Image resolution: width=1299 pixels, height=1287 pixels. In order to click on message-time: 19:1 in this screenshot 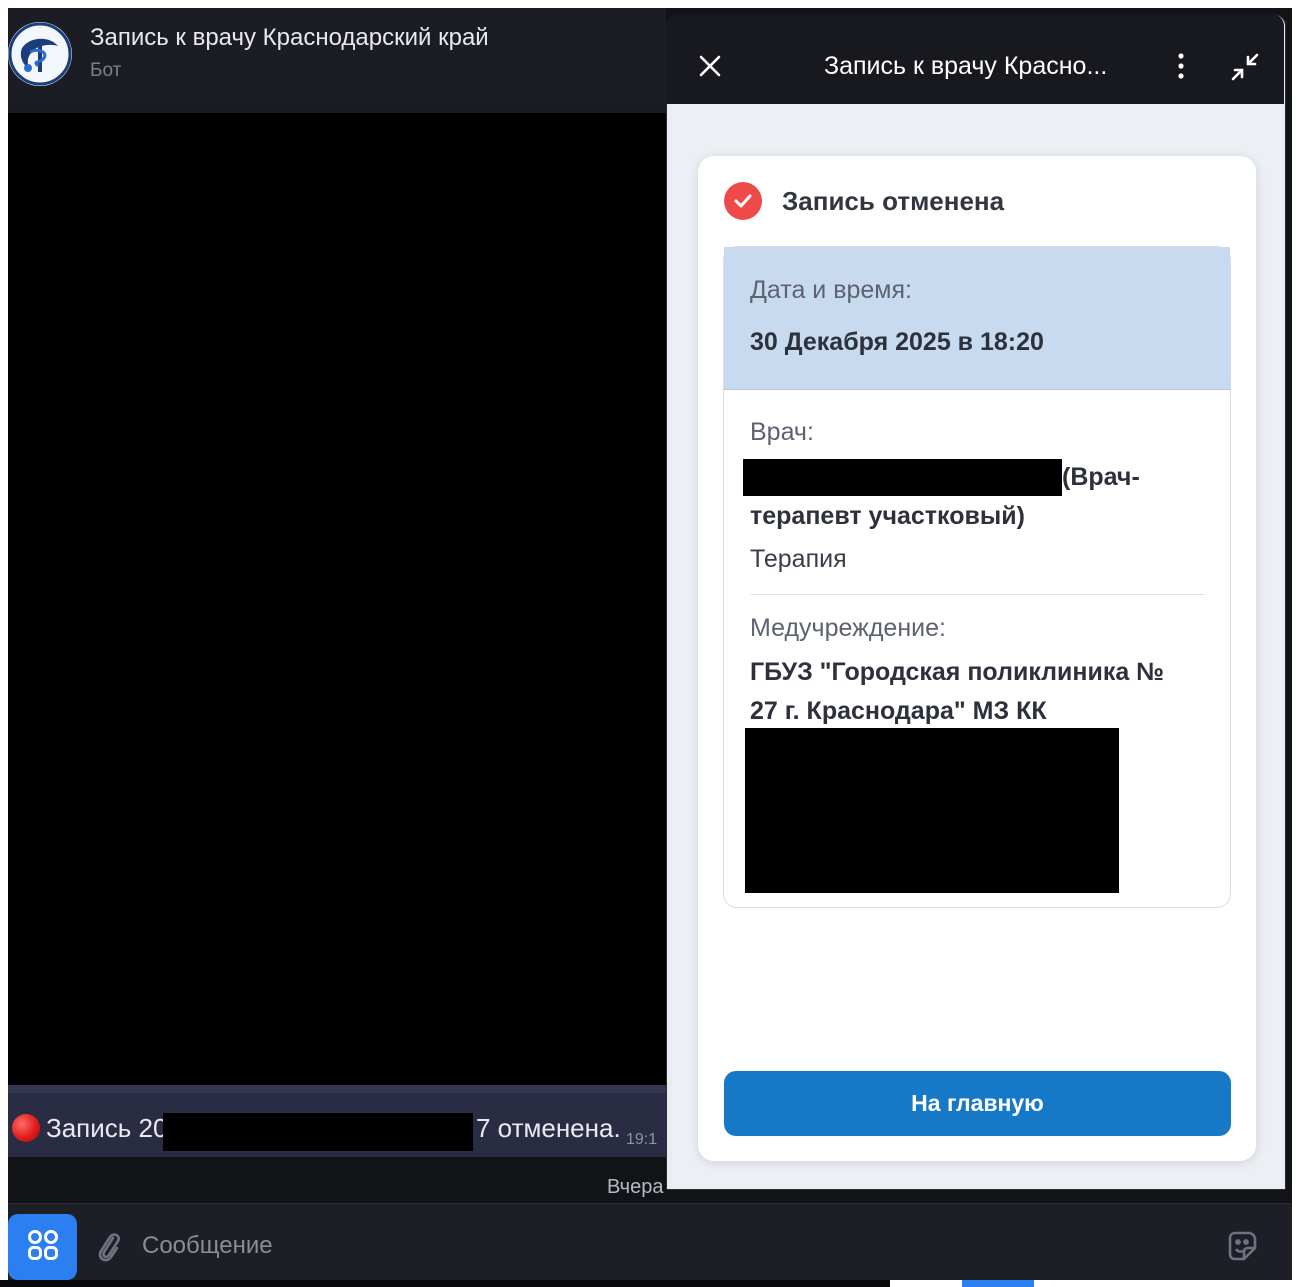, I will do `click(642, 1139)`.